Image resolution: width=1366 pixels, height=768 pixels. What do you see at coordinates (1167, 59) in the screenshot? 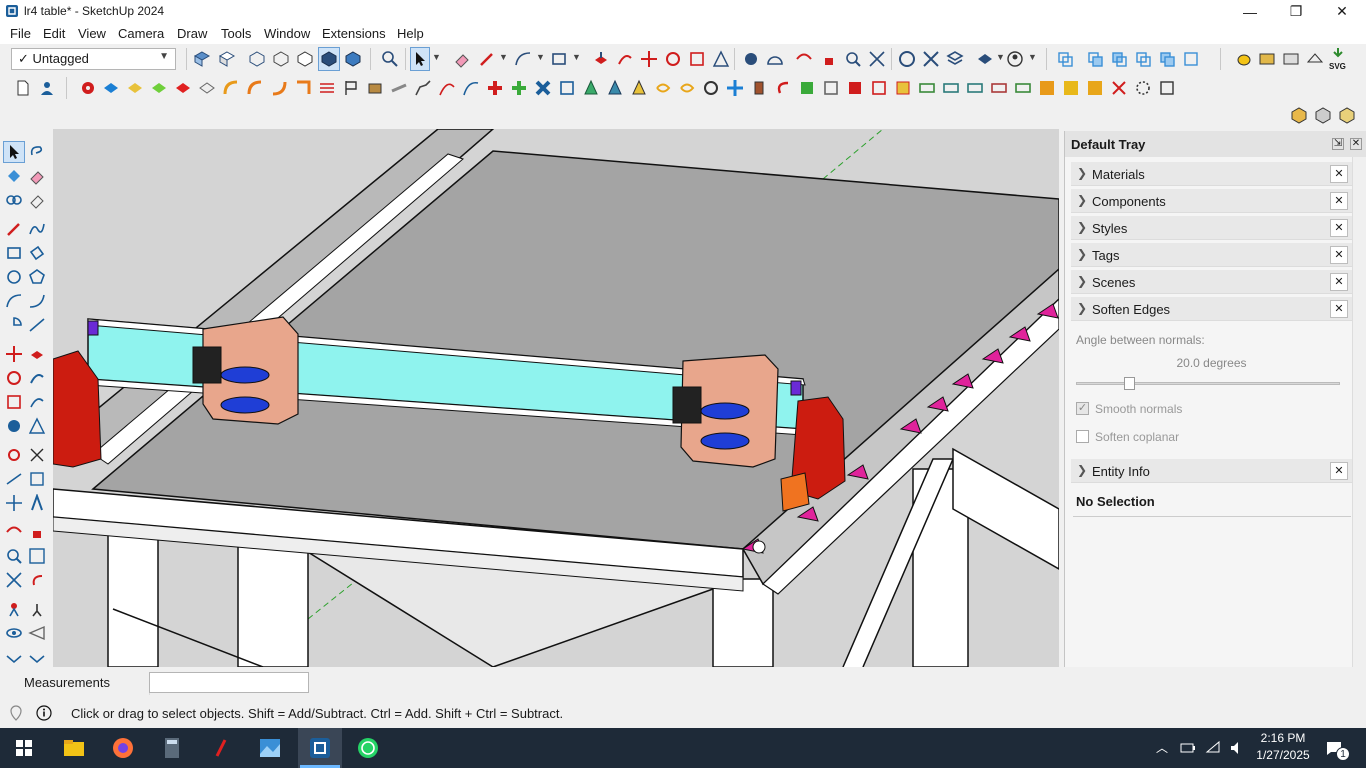
I see `solid-split-icon` at bounding box center [1167, 59].